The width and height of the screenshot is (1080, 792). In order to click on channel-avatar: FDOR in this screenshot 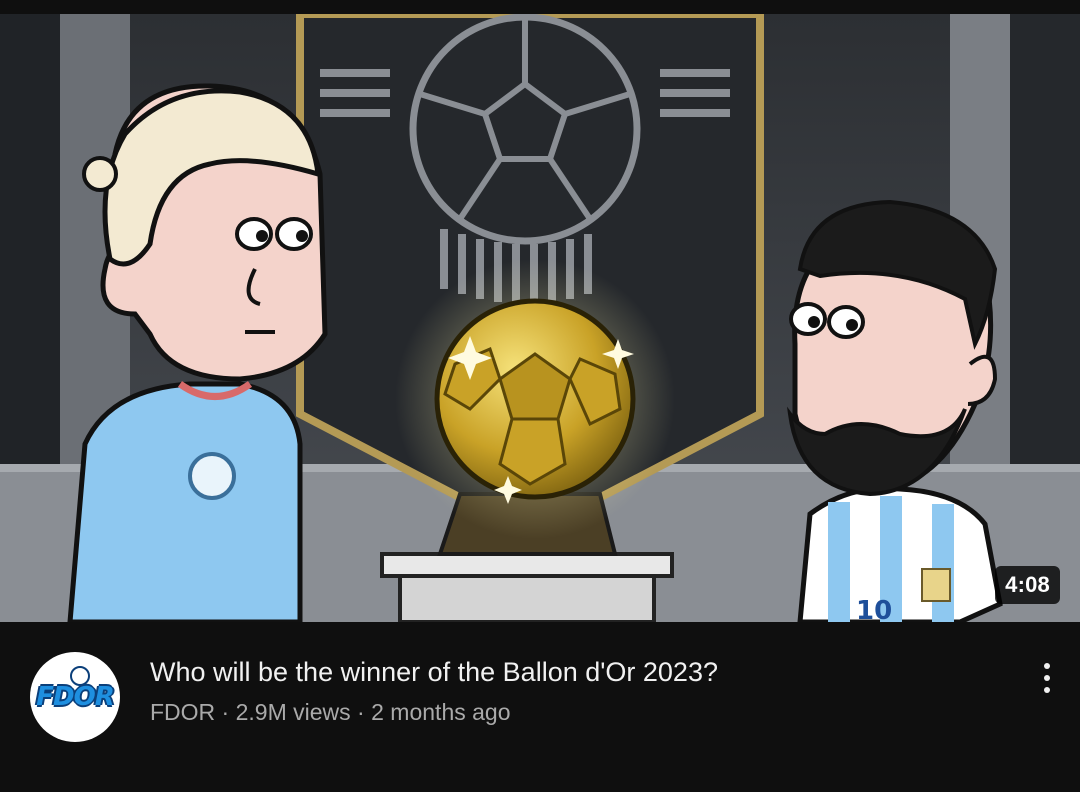, I will do `click(75, 697)`.